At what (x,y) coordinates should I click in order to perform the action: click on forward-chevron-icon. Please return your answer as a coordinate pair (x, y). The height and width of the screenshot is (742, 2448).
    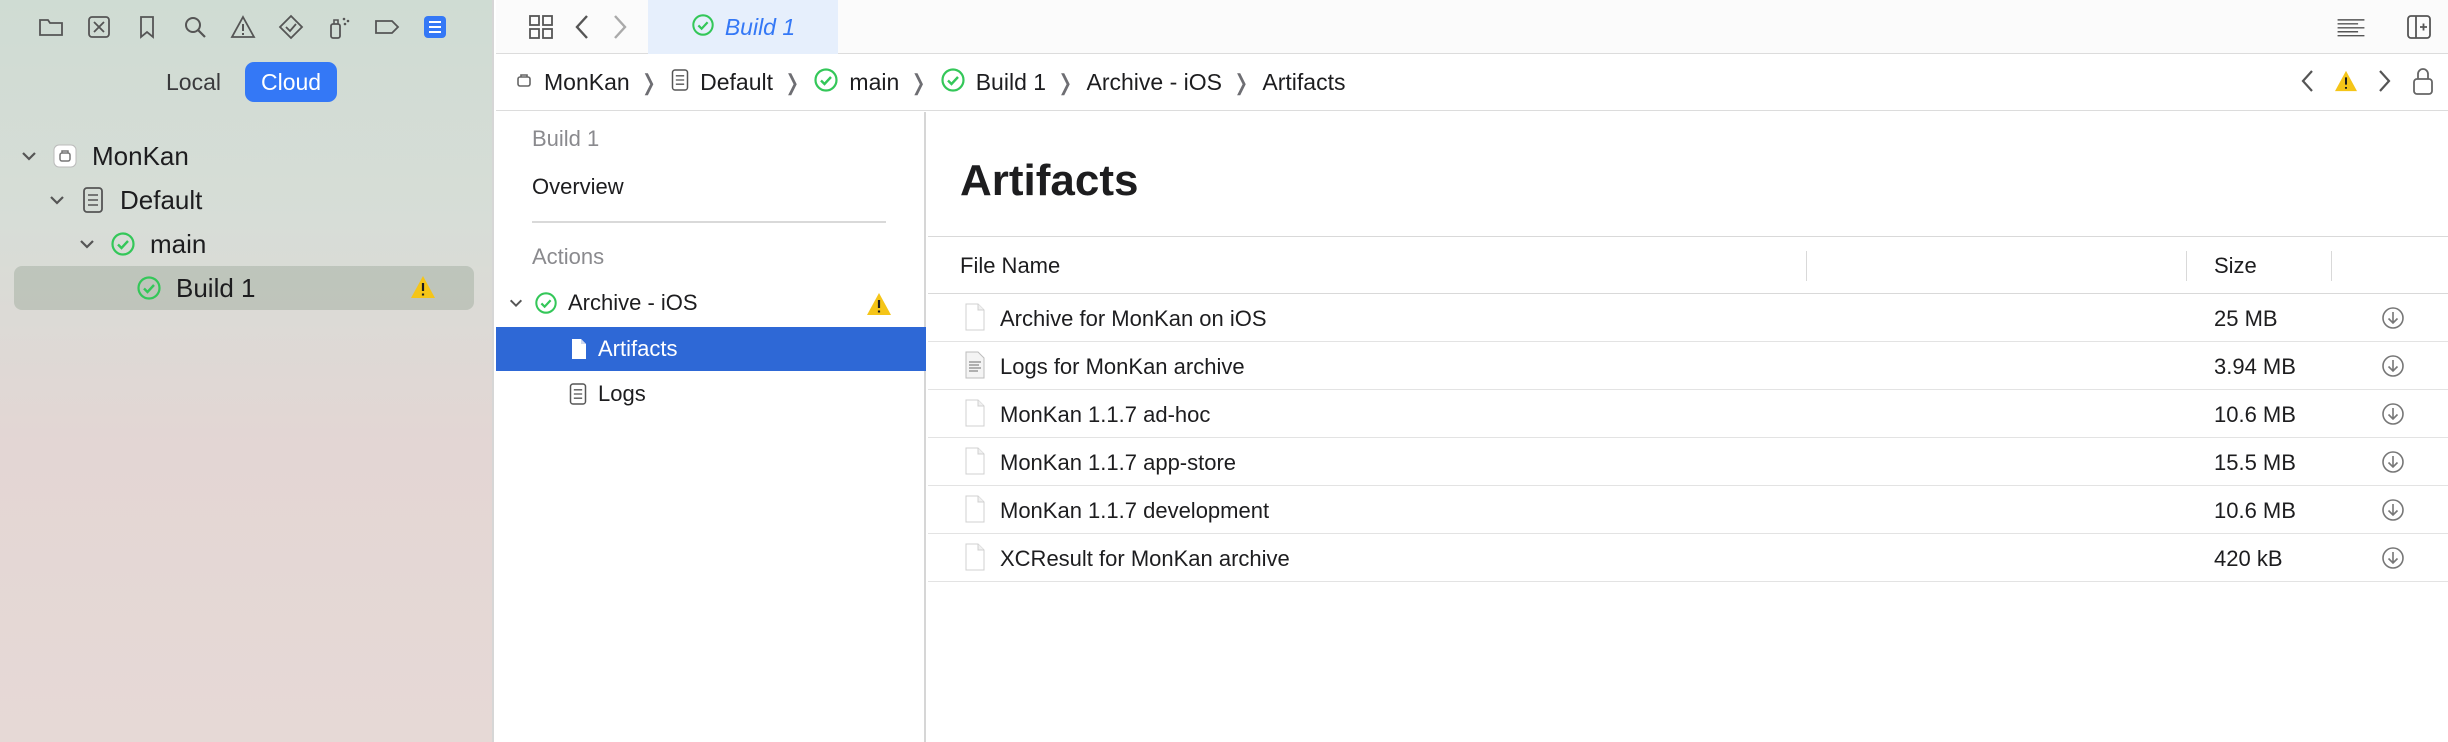
    Looking at the image, I should click on (619, 27).